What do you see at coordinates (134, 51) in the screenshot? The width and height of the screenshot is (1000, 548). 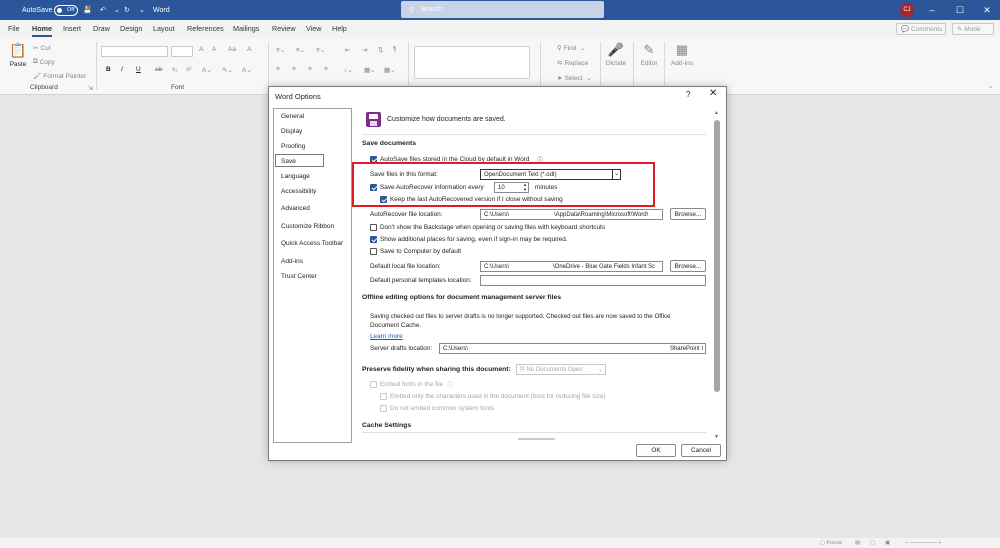 I see `font-name-select` at bounding box center [134, 51].